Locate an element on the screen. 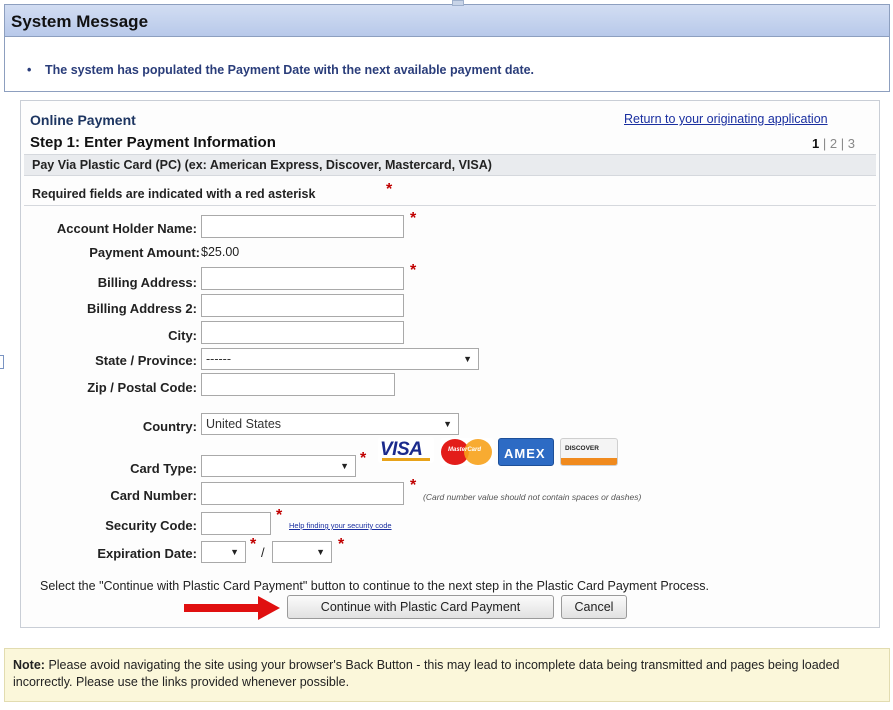 The height and width of the screenshot is (710, 893). divider is located at coordinates (450, 205).